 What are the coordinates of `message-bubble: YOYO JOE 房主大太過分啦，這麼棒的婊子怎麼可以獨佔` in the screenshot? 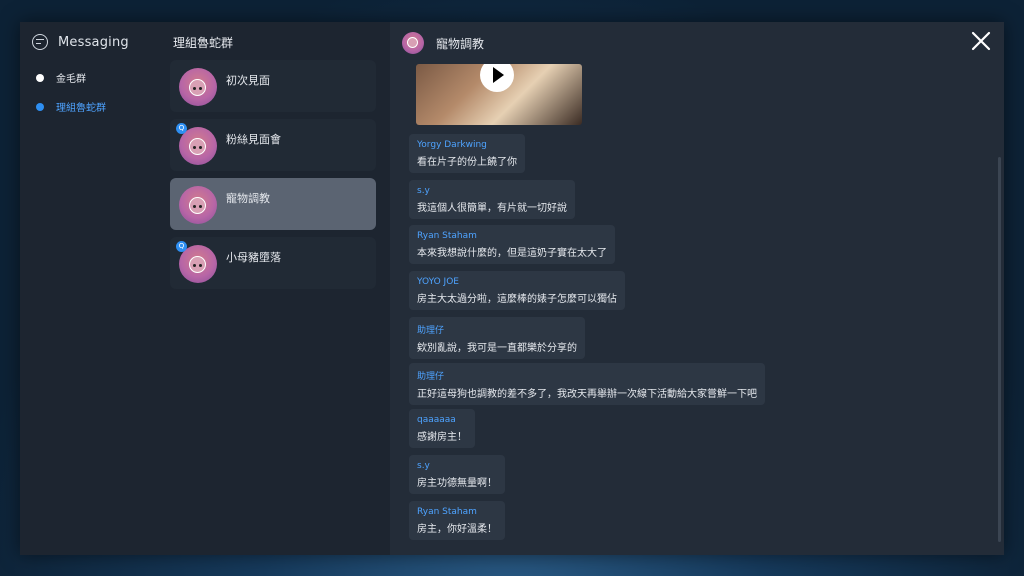 It's located at (517, 290).